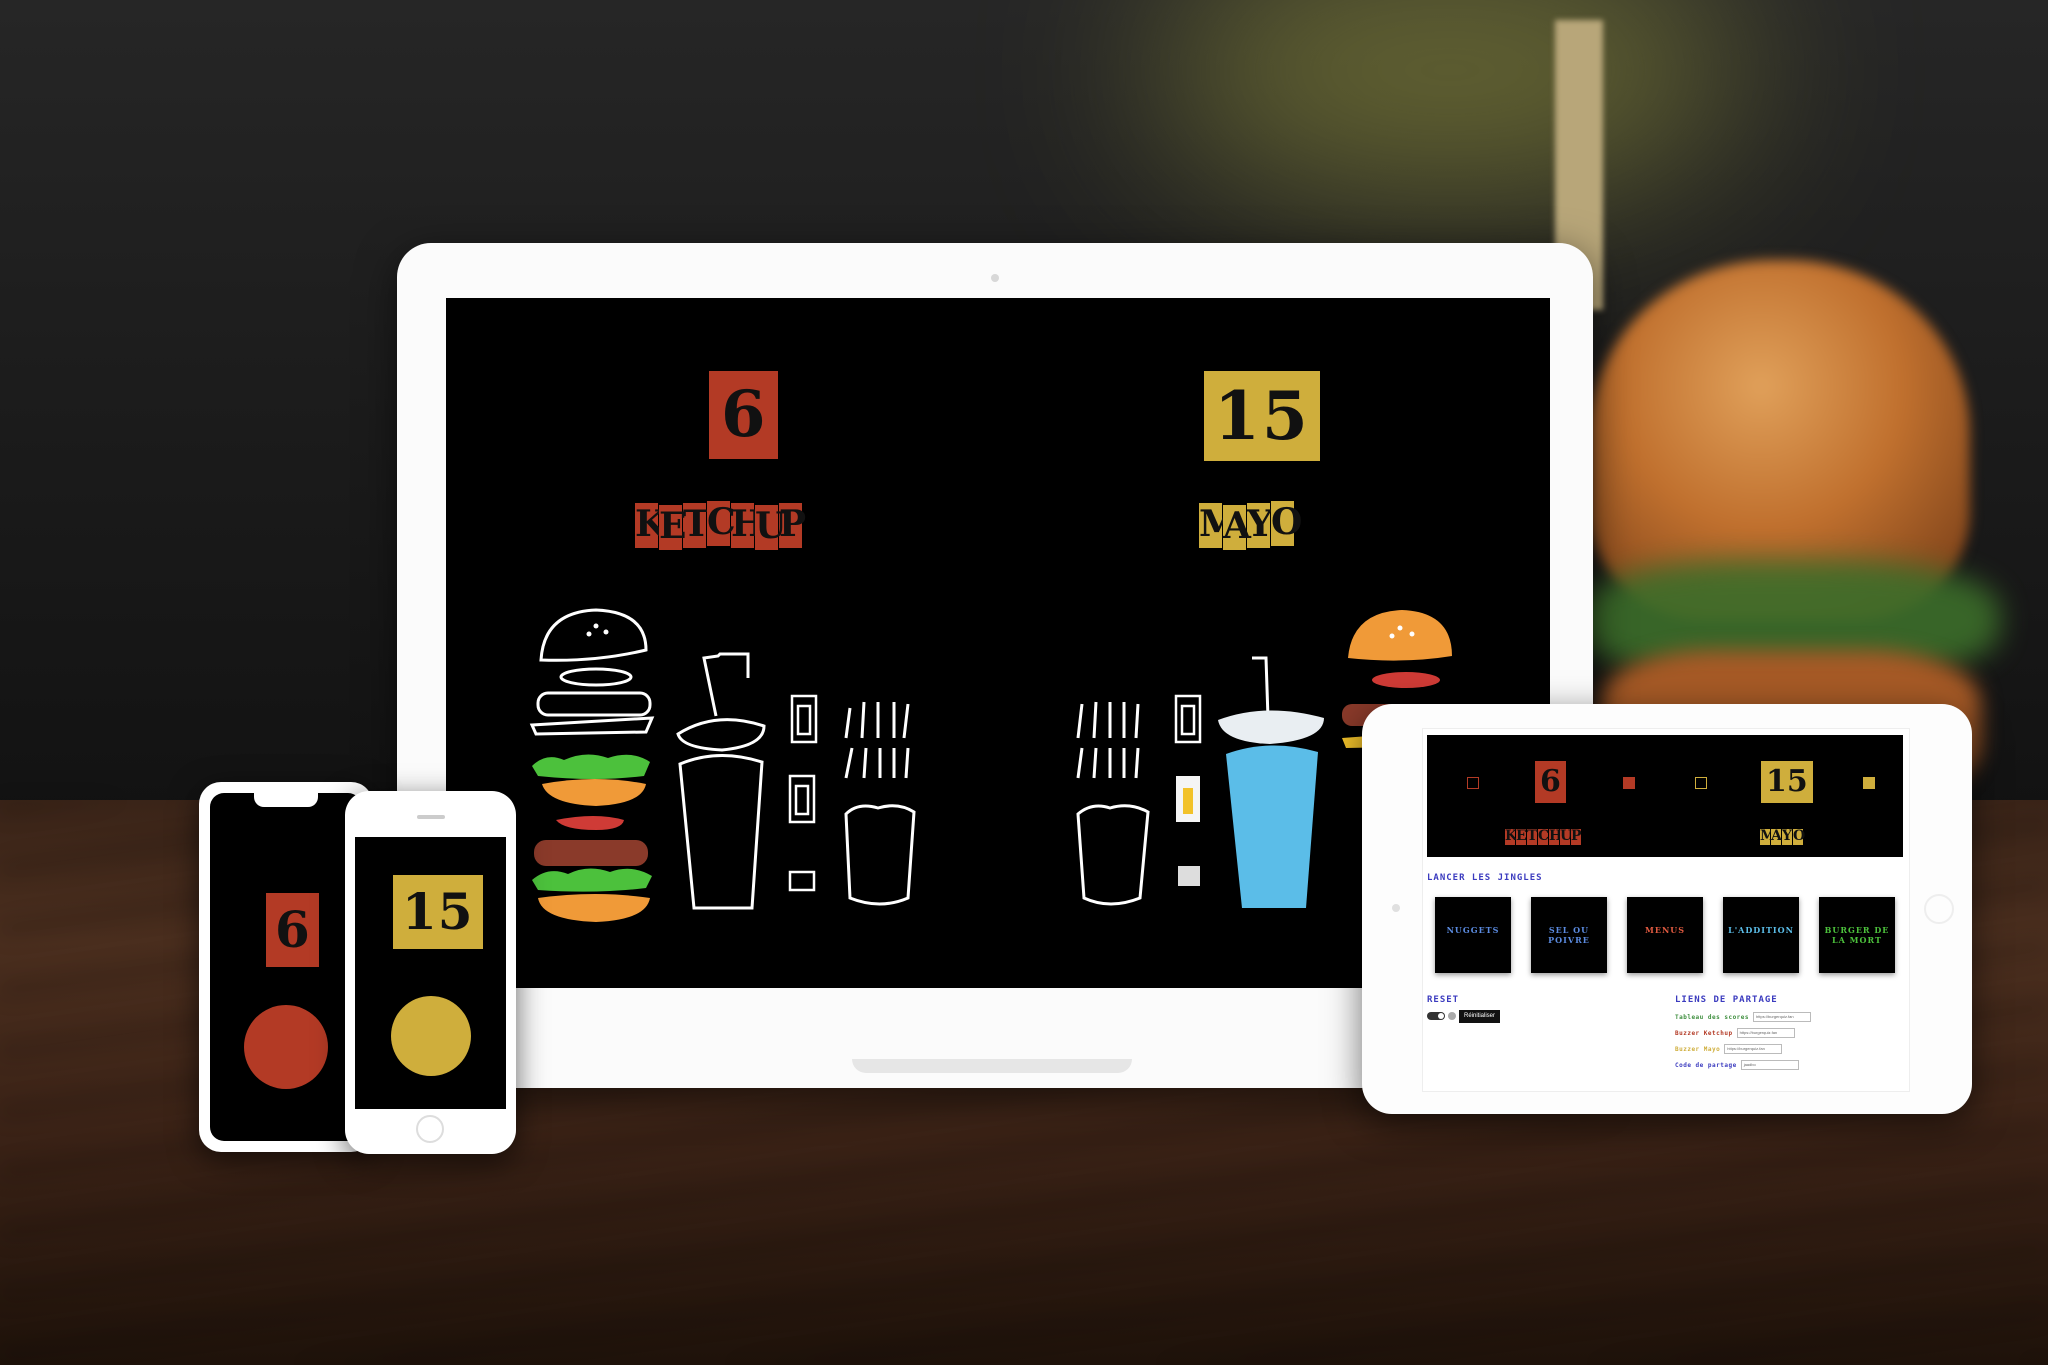  What do you see at coordinates (592, 765) in the screenshot?
I see `ketchup-burger-icon` at bounding box center [592, 765].